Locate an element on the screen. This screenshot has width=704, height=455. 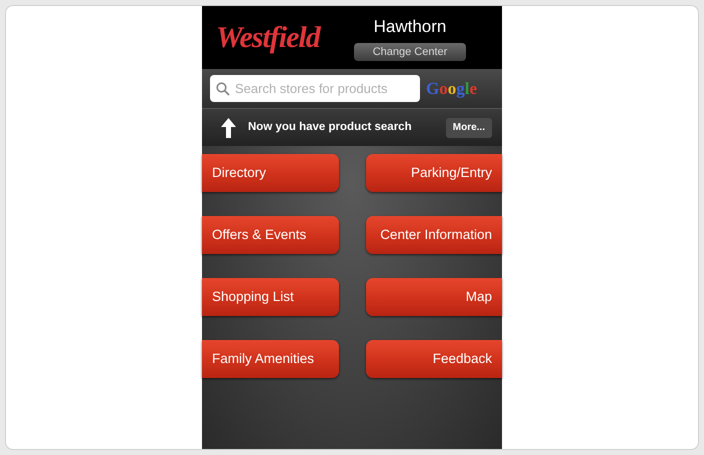
search-field: Search stores for products is located at coordinates (315, 88).